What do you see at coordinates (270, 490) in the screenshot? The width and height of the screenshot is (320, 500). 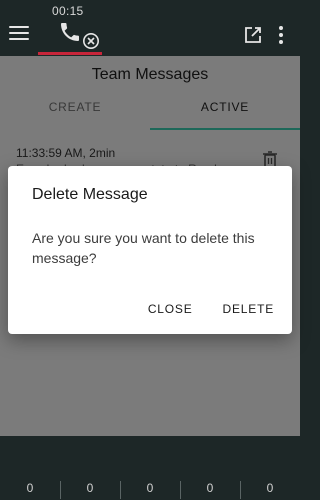 I see `counter-5: 0` at bounding box center [270, 490].